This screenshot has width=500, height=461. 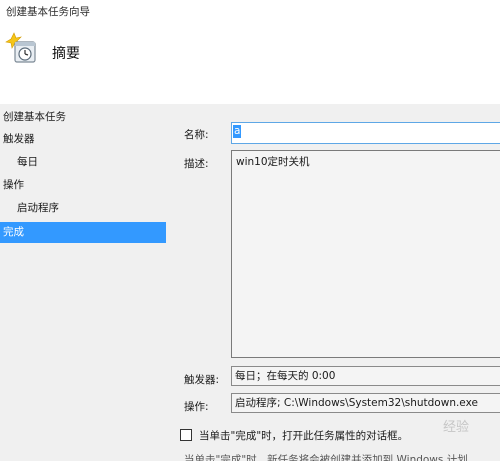 I want to click on window-title: 创建基本任务向导, so click(x=48, y=12).